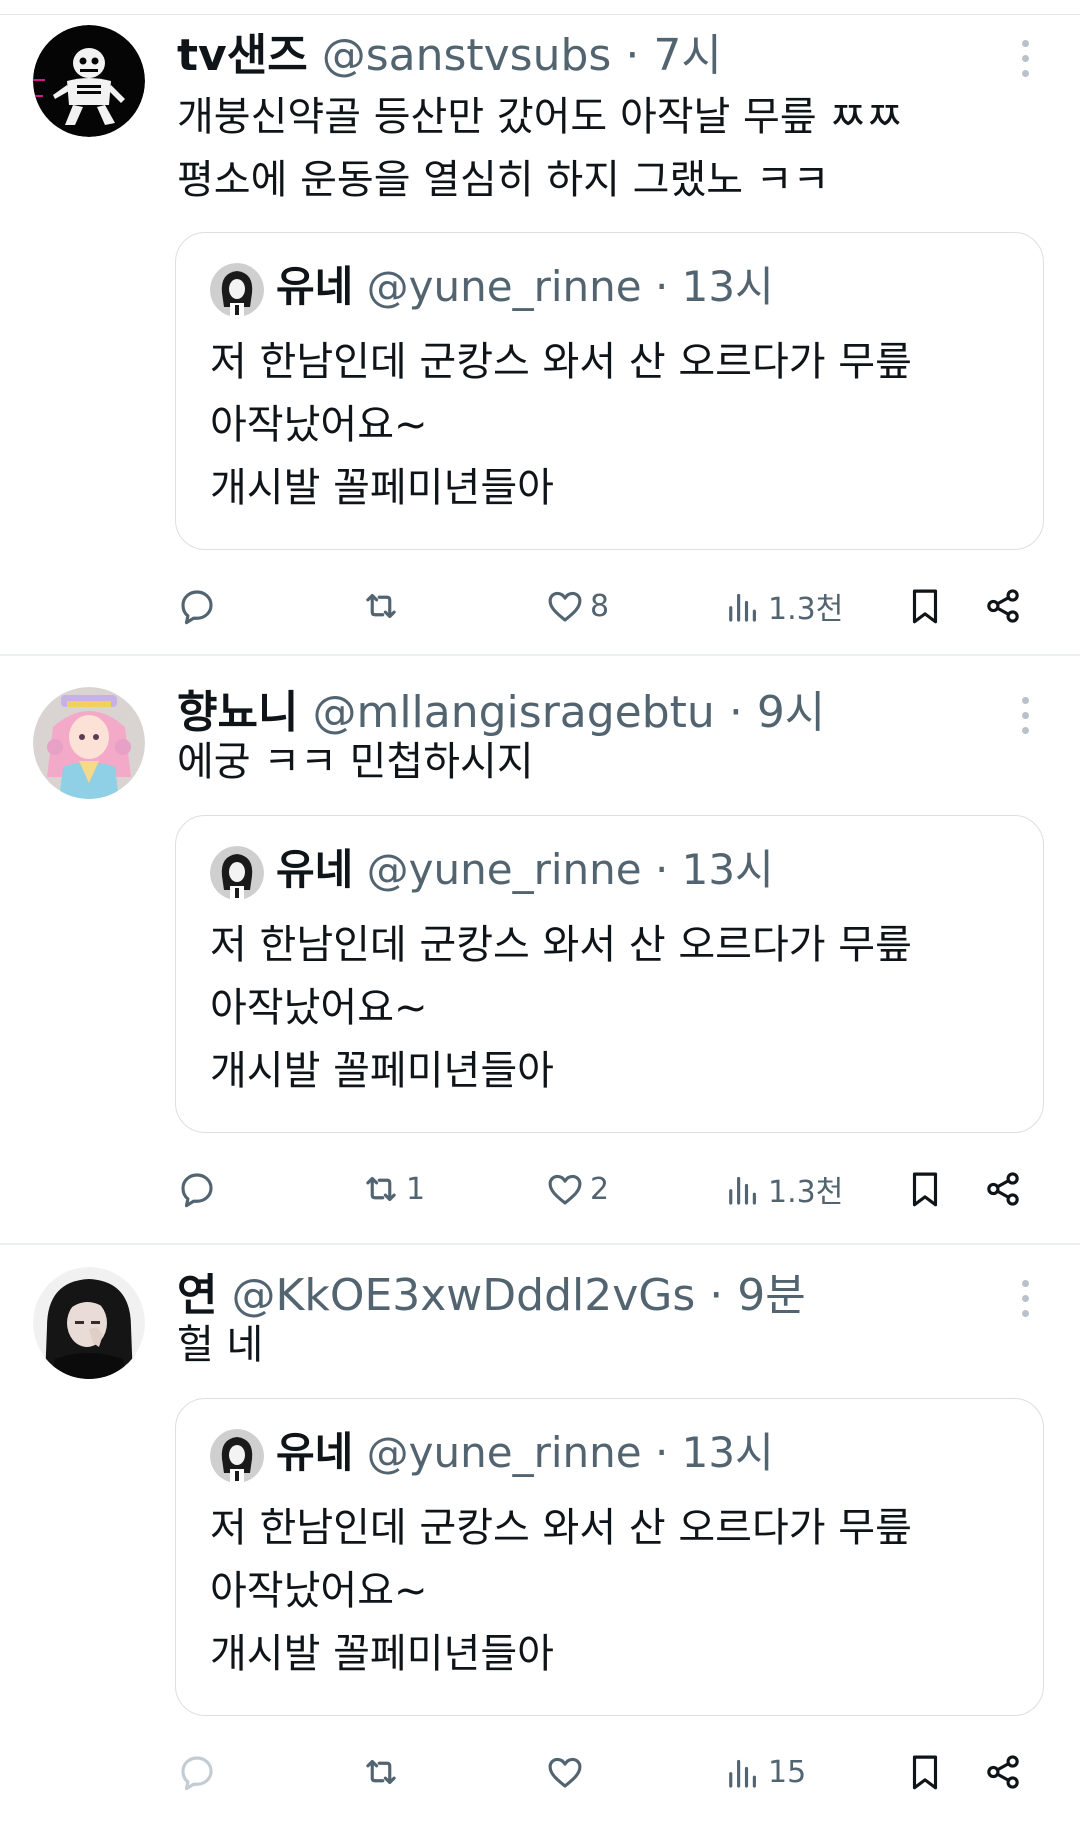 This screenshot has height=1824, width=1080. What do you see at coordinates (771, 1295) in the screenshot?
I see `timestamp: 9분` at bounding box center [771, 1295].